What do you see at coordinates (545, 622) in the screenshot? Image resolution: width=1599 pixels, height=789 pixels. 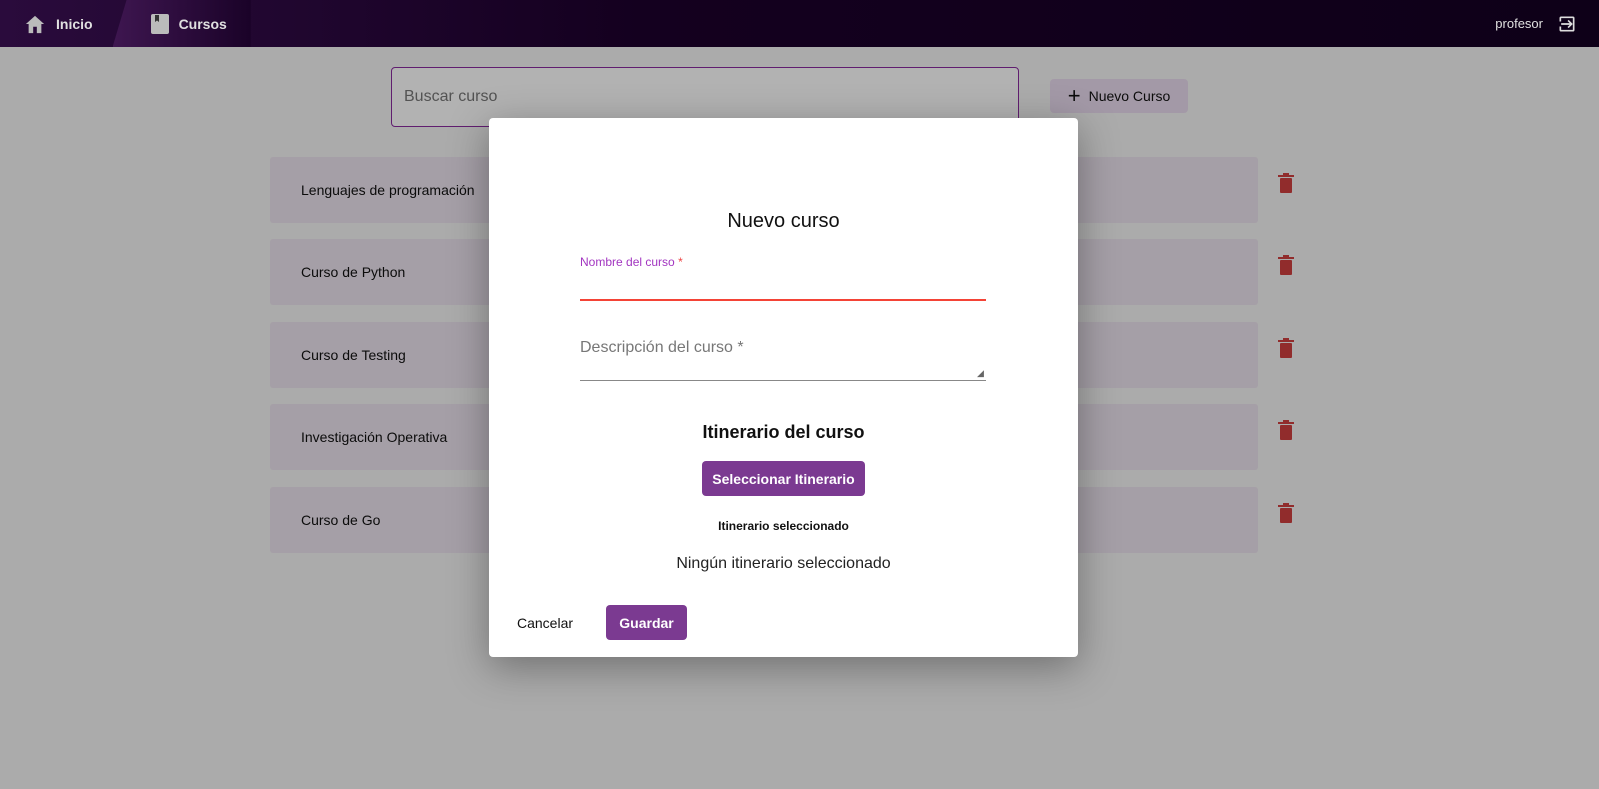 I see `cancel-button: Cancelar` at bounding box center [545, 622].